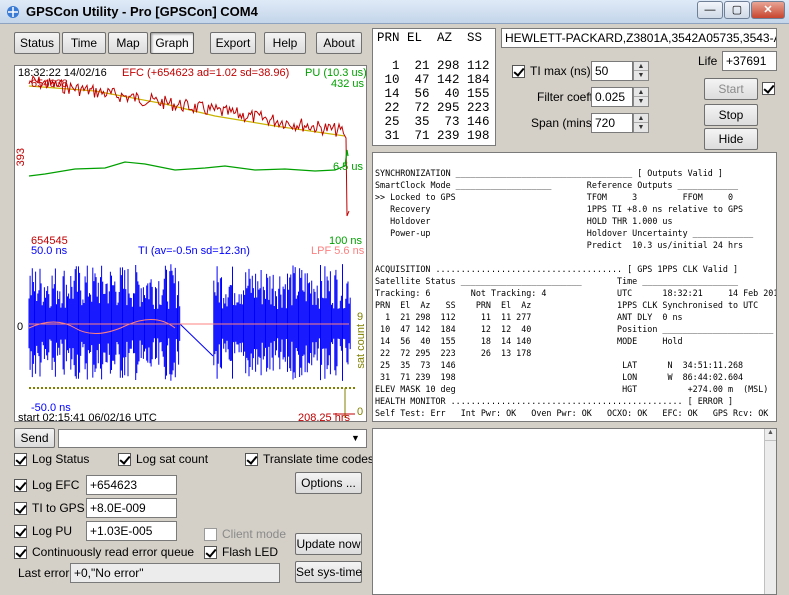 This screenshot has width=789, height=595. I want to click on filter-coeff-input: 0.025, so click(612, 97).